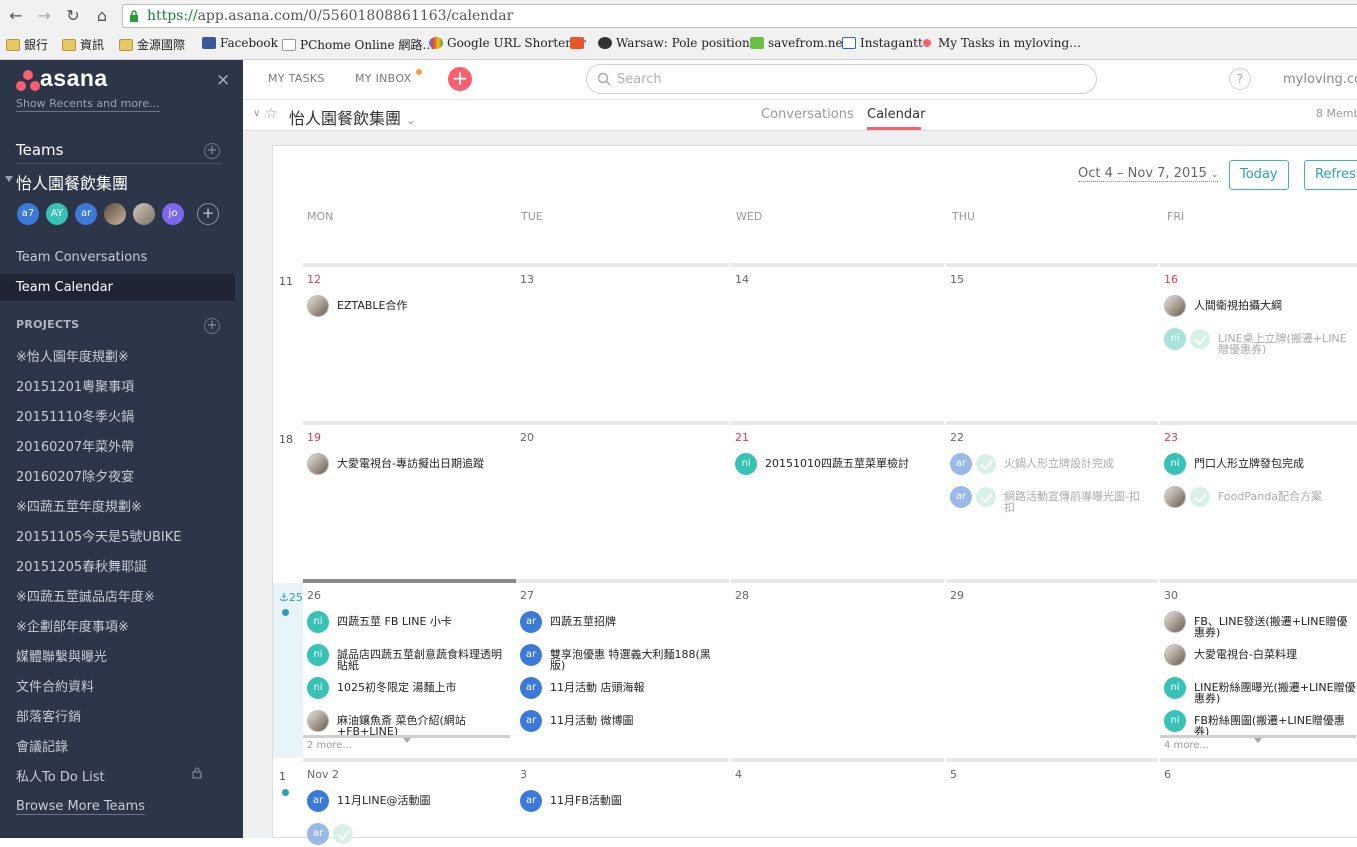 The width and height of the screenshot is (1357, 847). What do you see at coordinates (807, 114) in the screenshot?
I see `tab-conversations: Conversations` at bounding box center [807, 114].